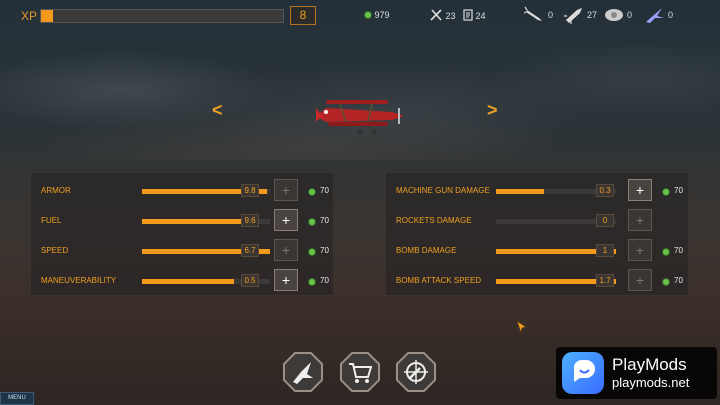 Image resolution: width=720 pixels, height=405 pixels. I want to click on target-button, so click(416, 372).